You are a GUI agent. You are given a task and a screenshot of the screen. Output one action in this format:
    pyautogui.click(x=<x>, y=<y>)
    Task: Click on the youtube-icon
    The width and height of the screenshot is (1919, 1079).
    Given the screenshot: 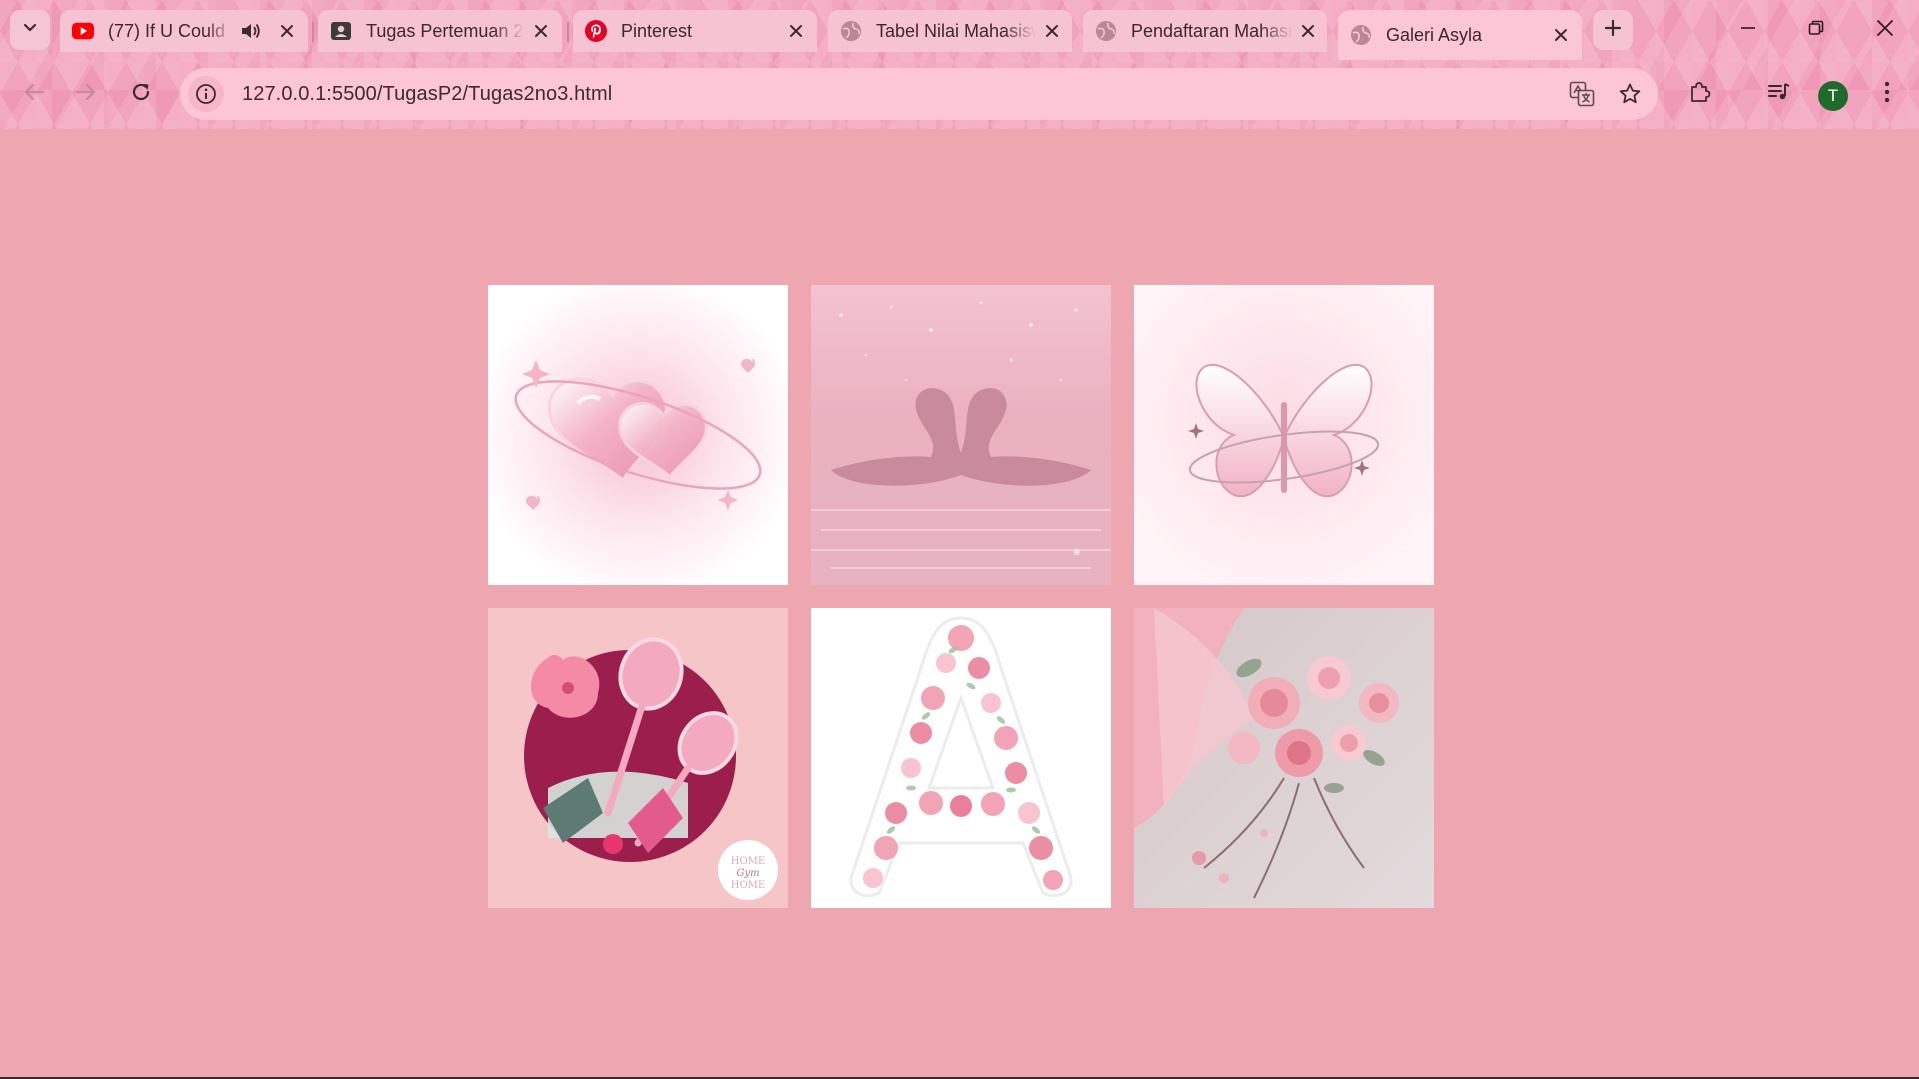 What is the action you would take?
    pyautogui.click(x=83, y=31)
    